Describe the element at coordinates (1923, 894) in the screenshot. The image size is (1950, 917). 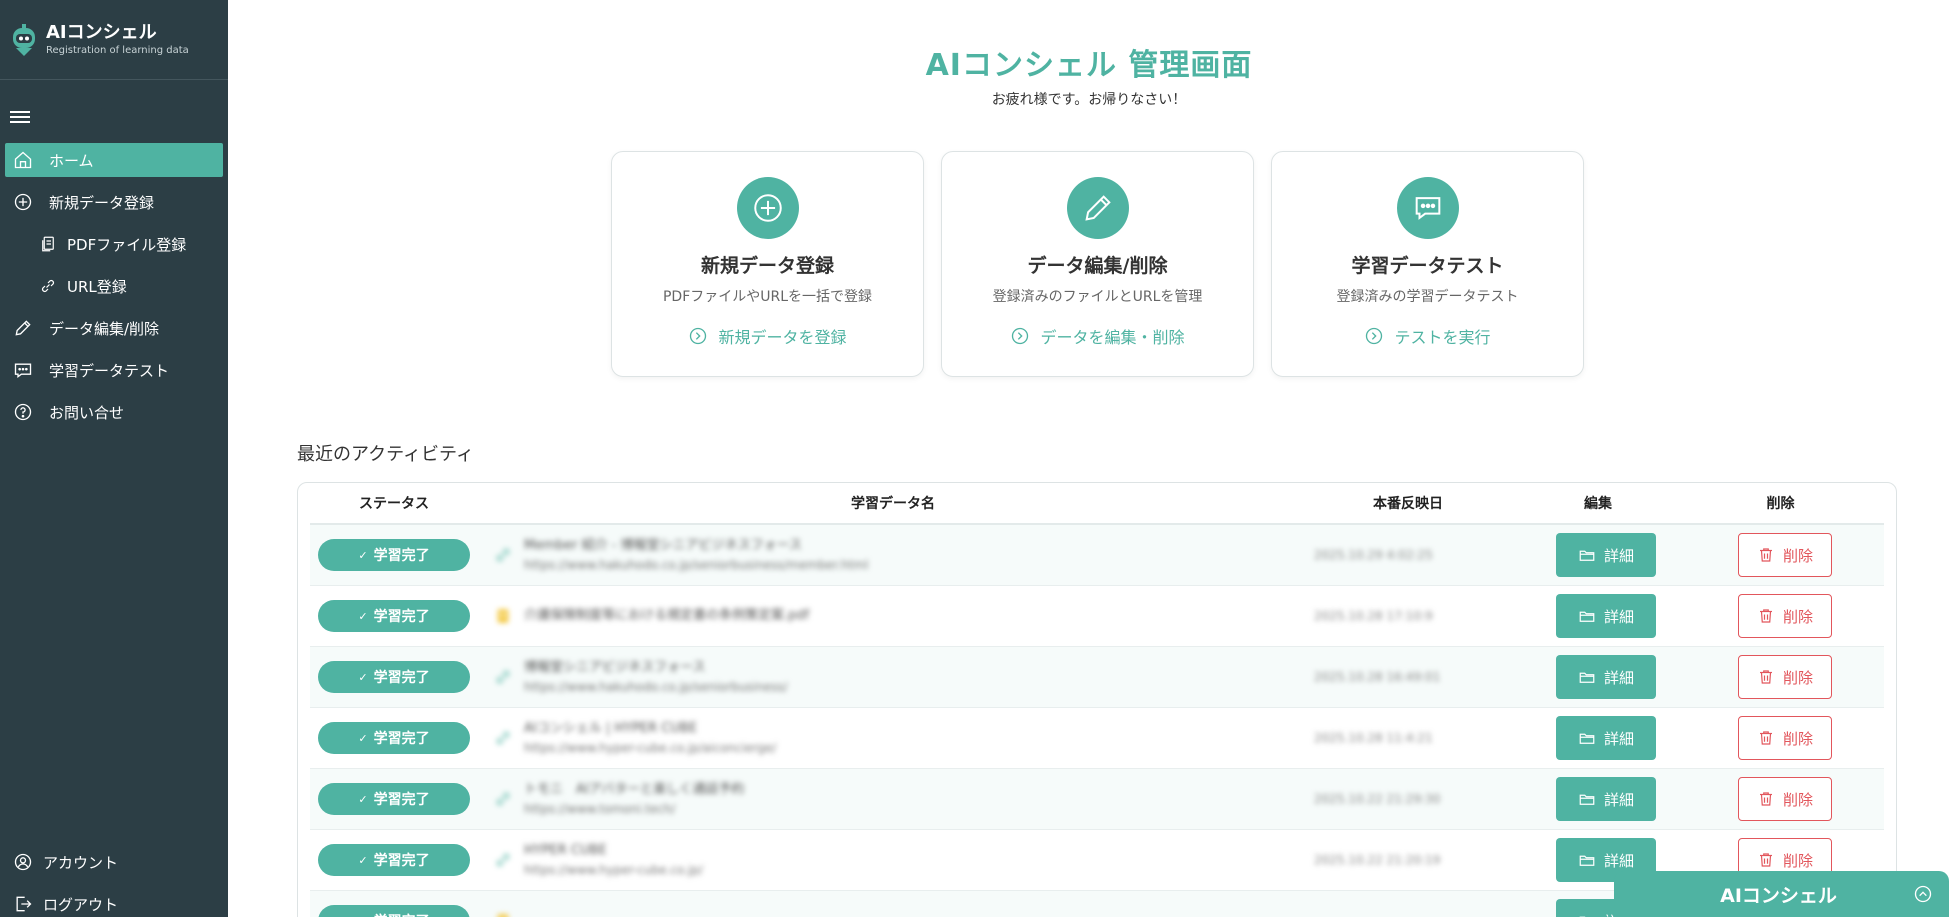
I see `chevron-up-circle-icon` at that location.